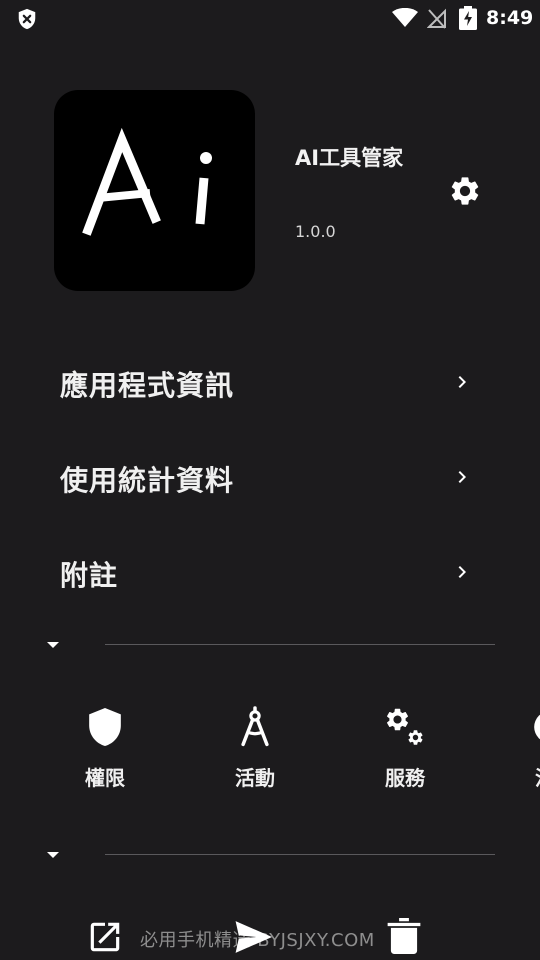  I want to click on component-services: 服務, so click(405, 756).